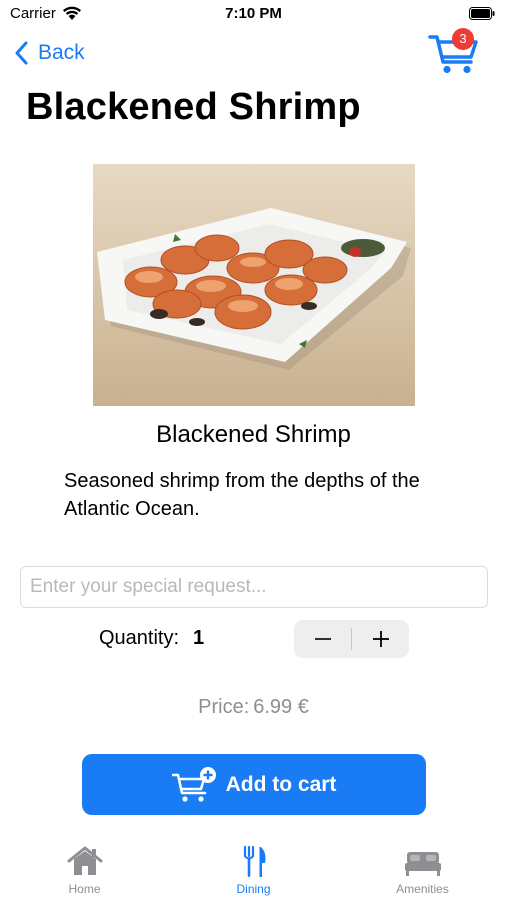 This screenshot has width=507, height=900. What do you see at coordinates (193, 784) in the screenshot?
I see `cart-add-icon` at bounding box center [193, 784].